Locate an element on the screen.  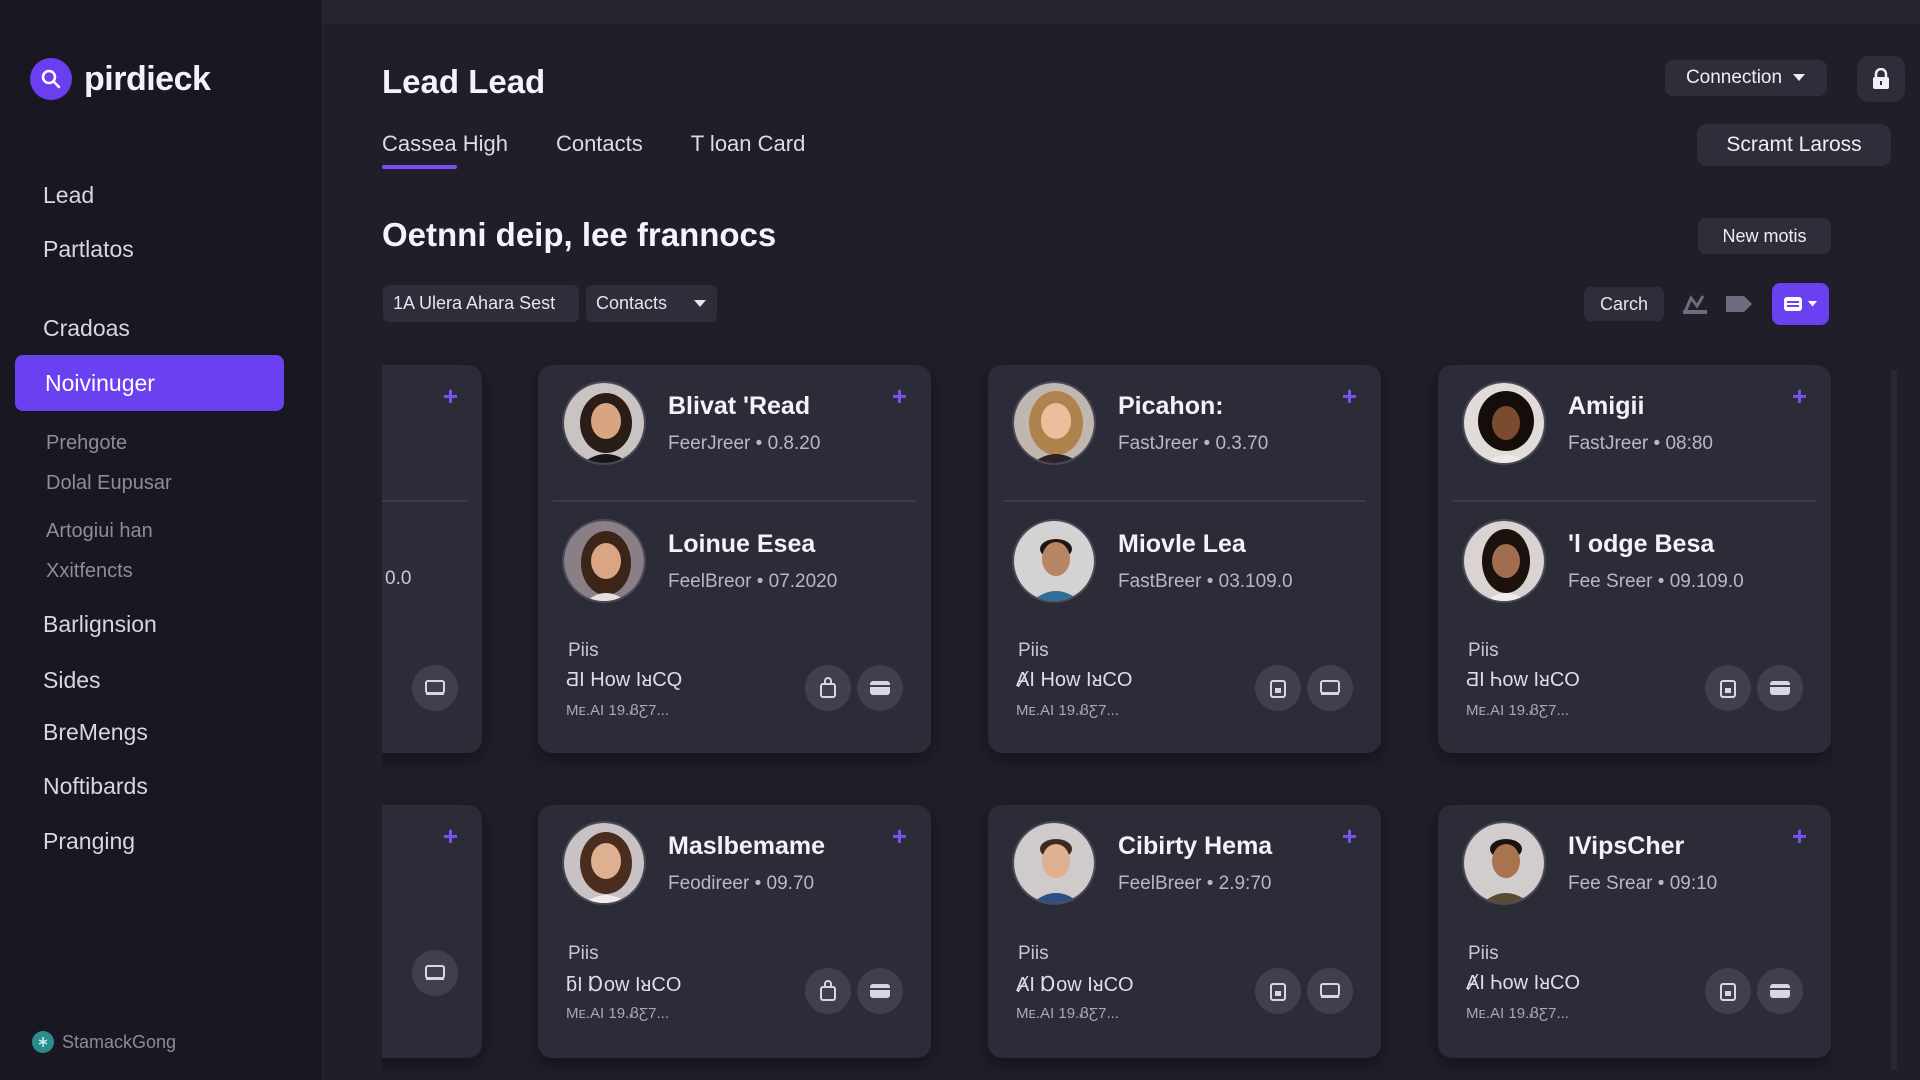
lock-icon is located at coordinates (1881, 78).